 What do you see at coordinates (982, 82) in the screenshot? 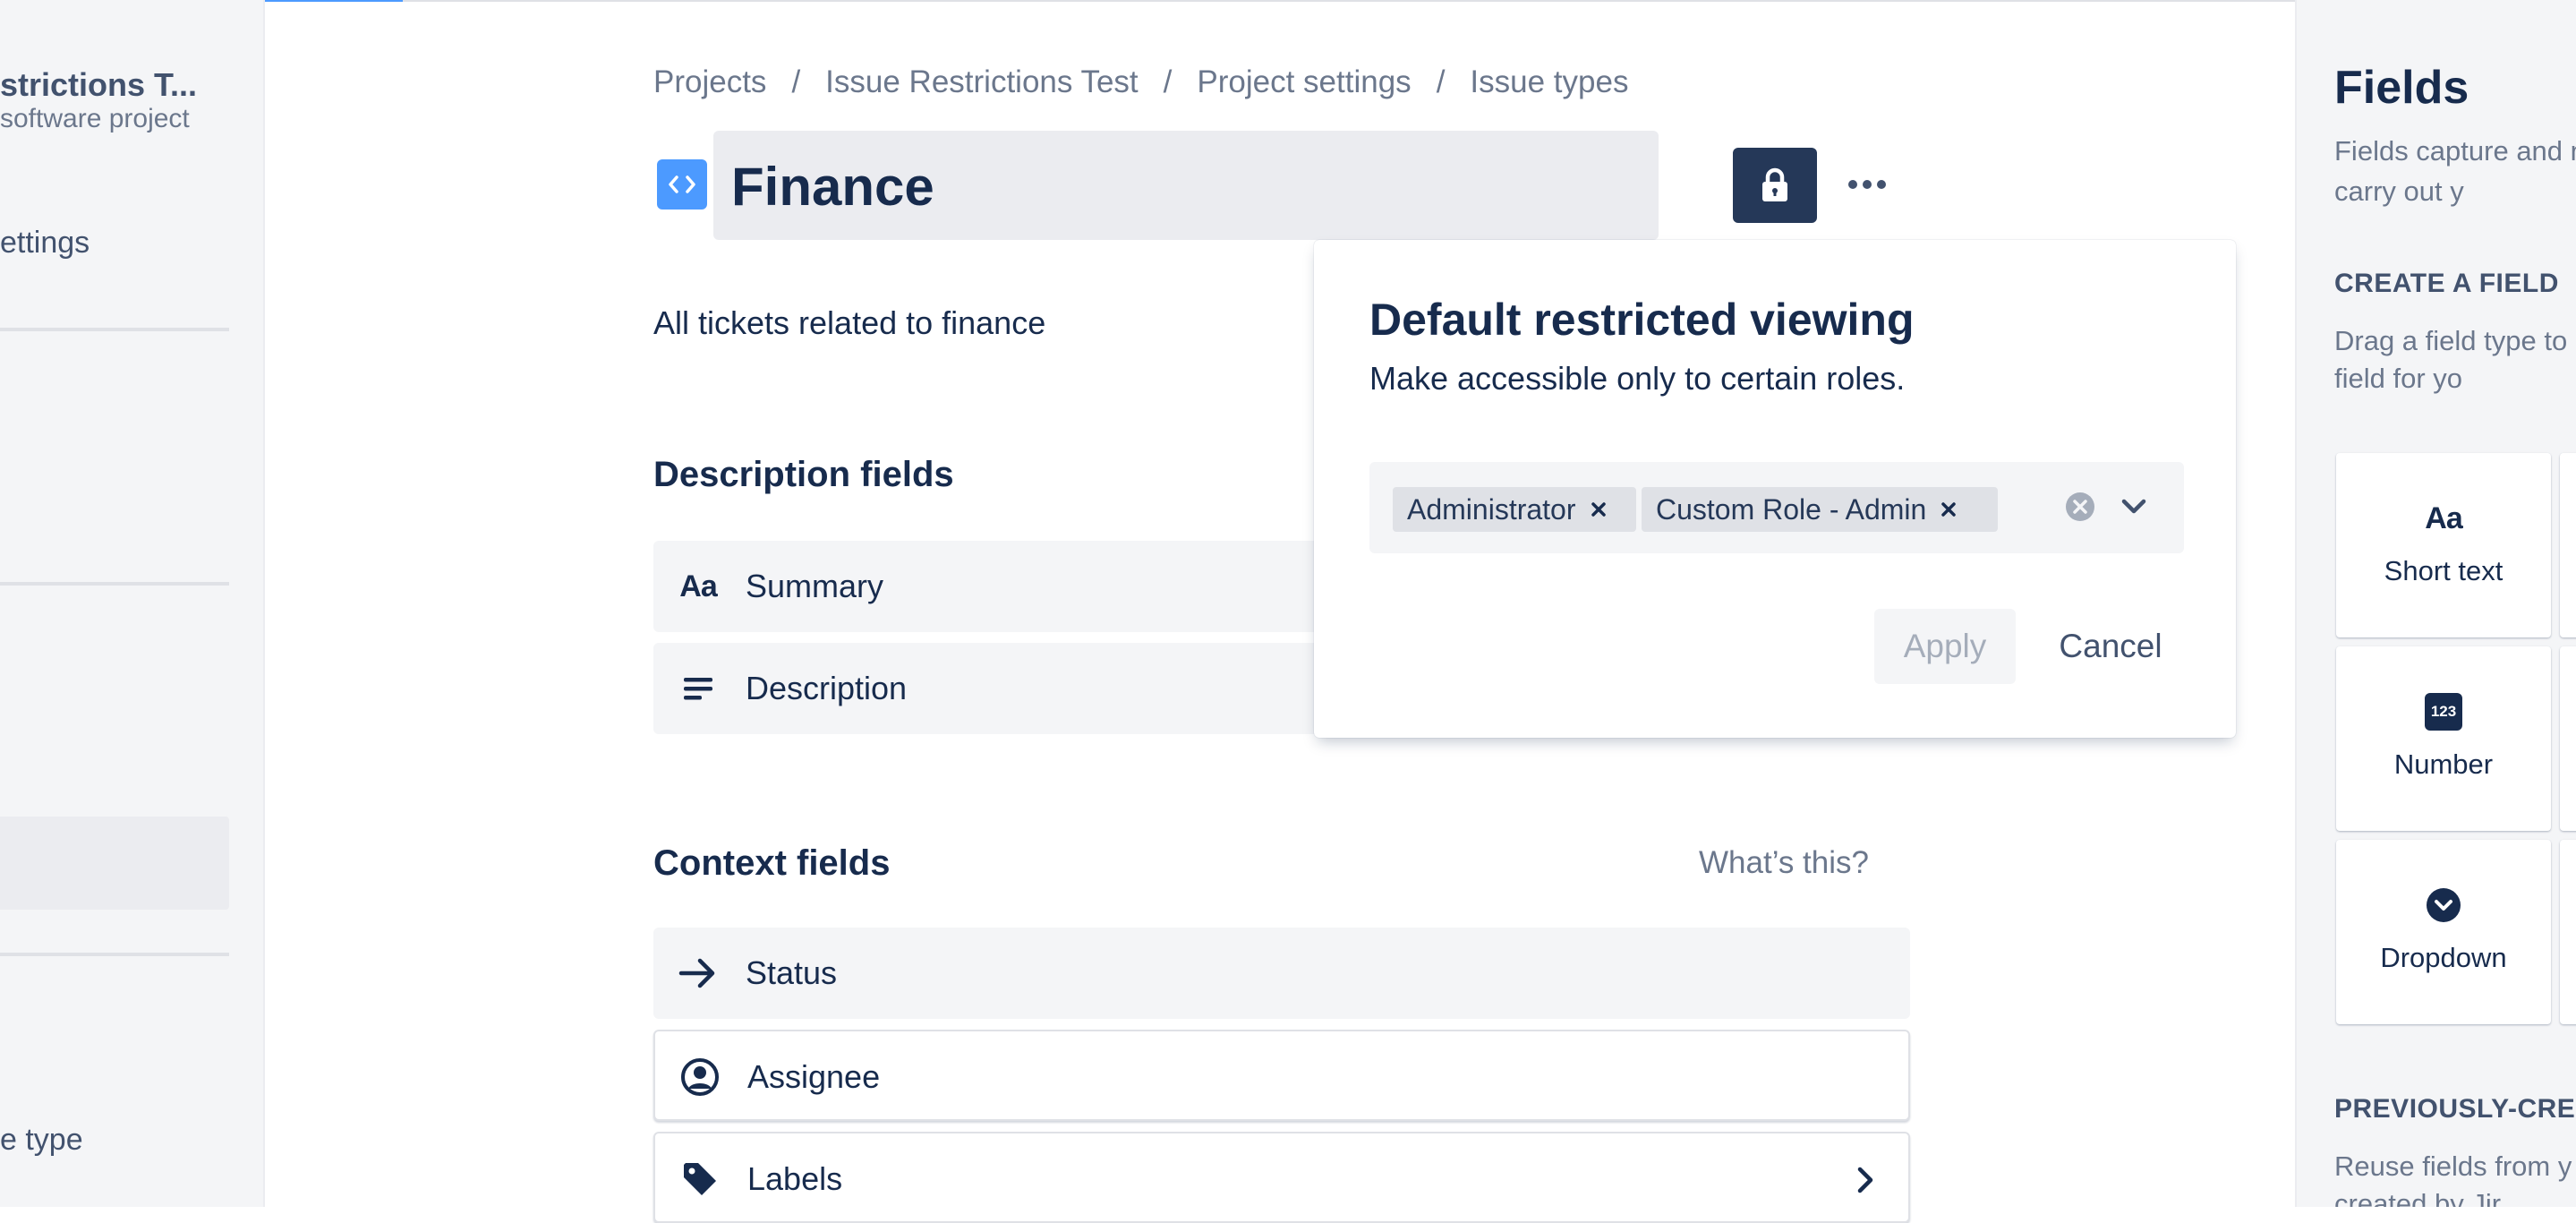
I see `breadcrumb-project: Issue Restrictions Test` at bounding box center [982, 82].